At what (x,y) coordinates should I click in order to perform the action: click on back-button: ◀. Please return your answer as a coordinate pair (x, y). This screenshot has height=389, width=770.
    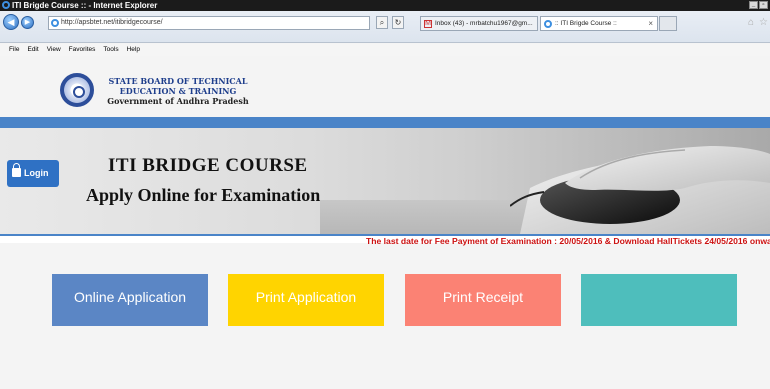
    Looking at the image, I should click on (11, 22).